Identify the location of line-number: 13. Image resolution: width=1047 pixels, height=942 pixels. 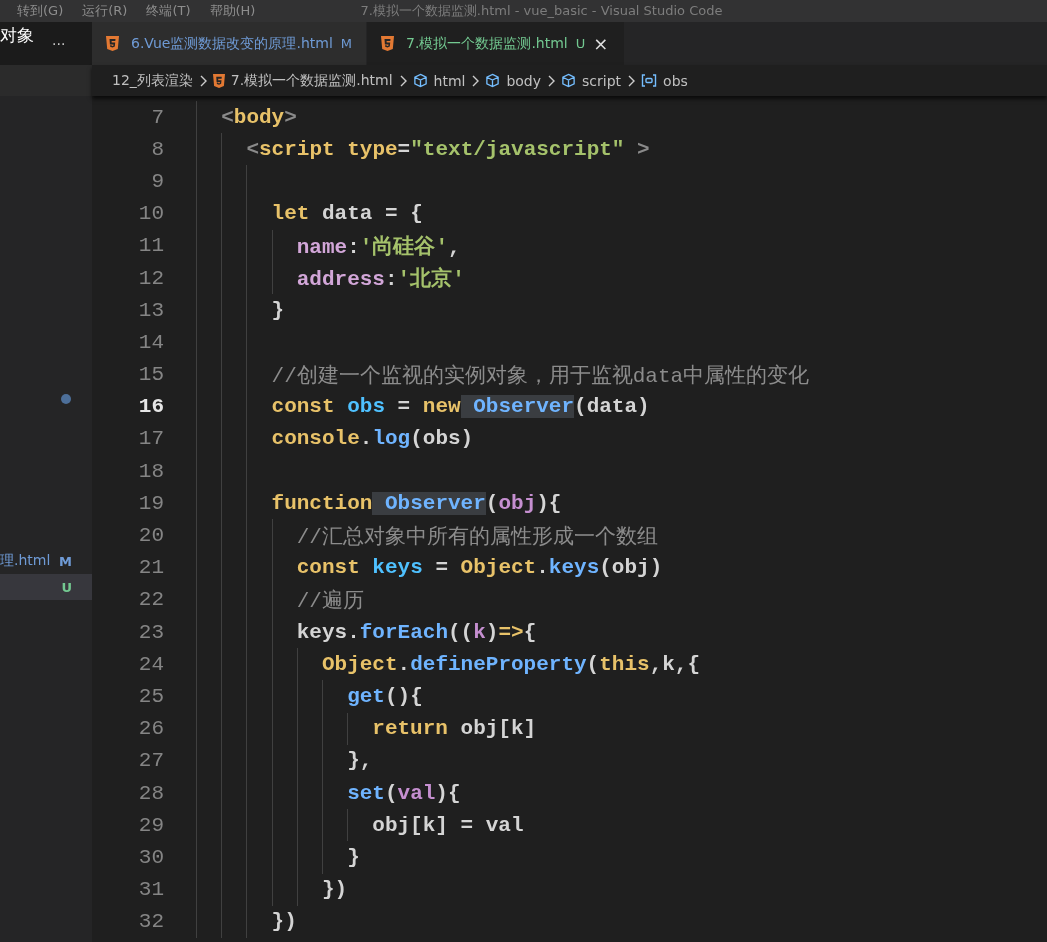
(150, 310).